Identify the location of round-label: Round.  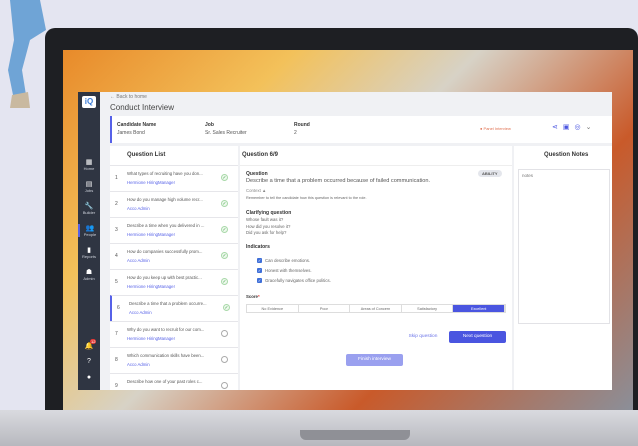
(302, 125).